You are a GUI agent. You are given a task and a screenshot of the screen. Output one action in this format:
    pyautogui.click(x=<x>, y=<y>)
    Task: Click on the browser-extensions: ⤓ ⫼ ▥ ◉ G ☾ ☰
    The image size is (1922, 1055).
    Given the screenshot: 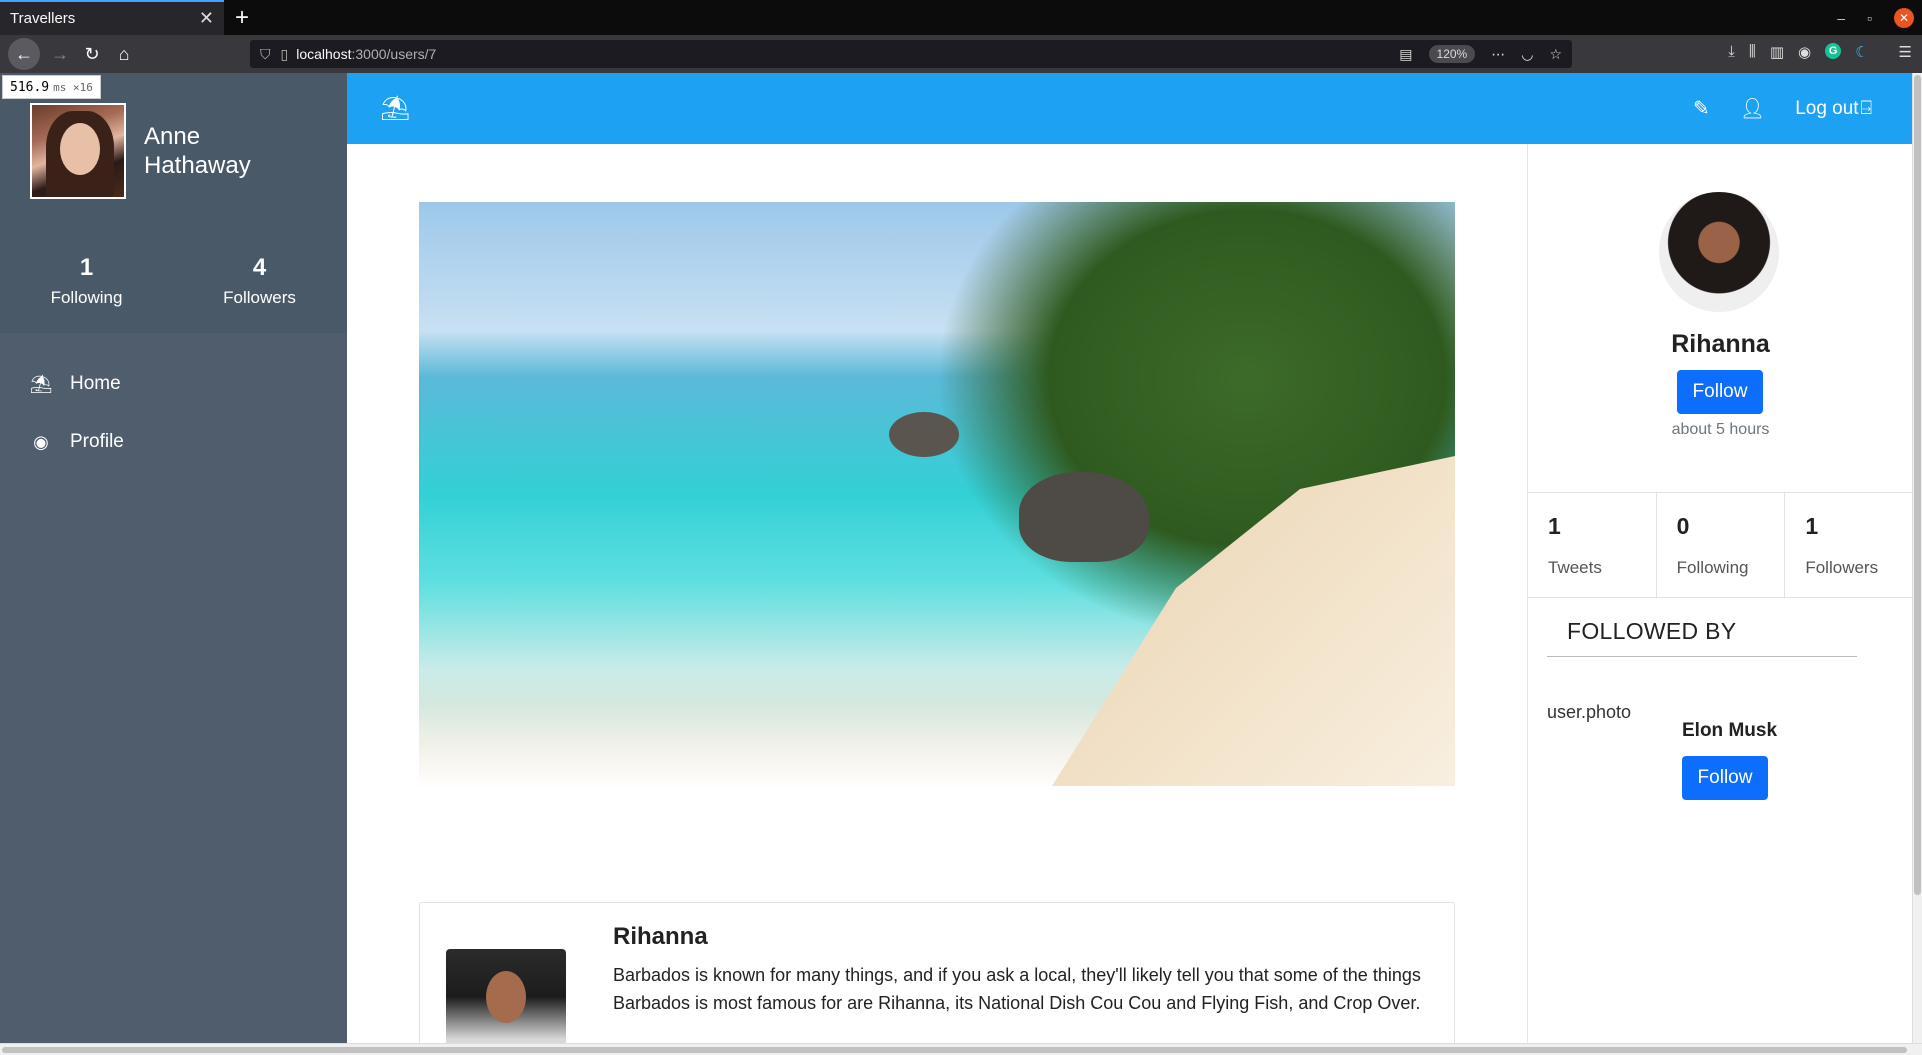 What is the action you would take?
    pyautogui.click(x=1820, y=52)
    